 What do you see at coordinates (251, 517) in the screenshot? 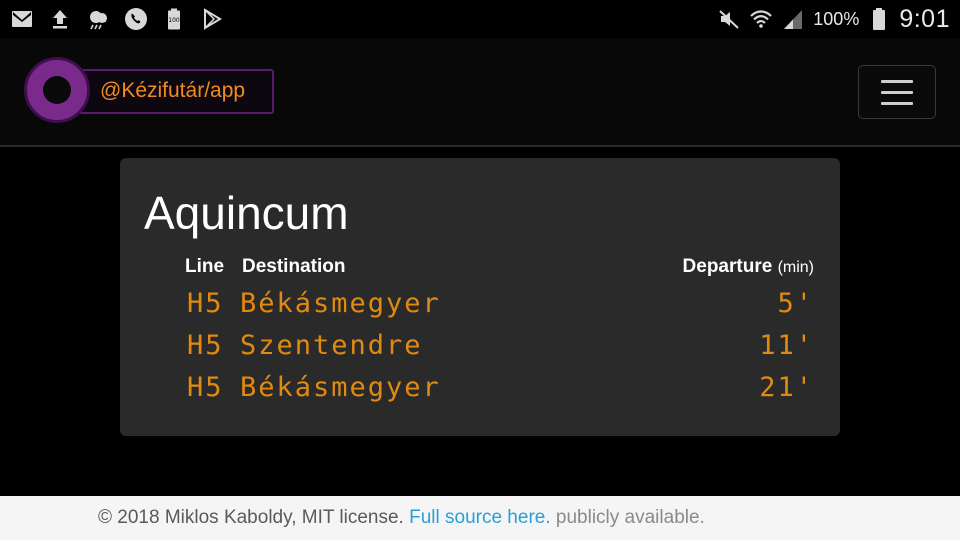
I see `copyright-text: © 2018 Miklos Kaboldy, MIT license.` at bounding box center [251, 517].